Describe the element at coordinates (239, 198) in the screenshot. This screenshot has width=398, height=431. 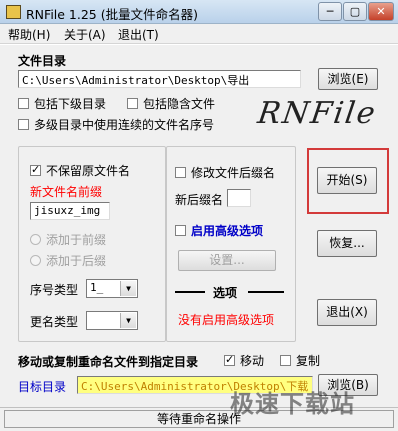
I see `new-ext-input` at that location.